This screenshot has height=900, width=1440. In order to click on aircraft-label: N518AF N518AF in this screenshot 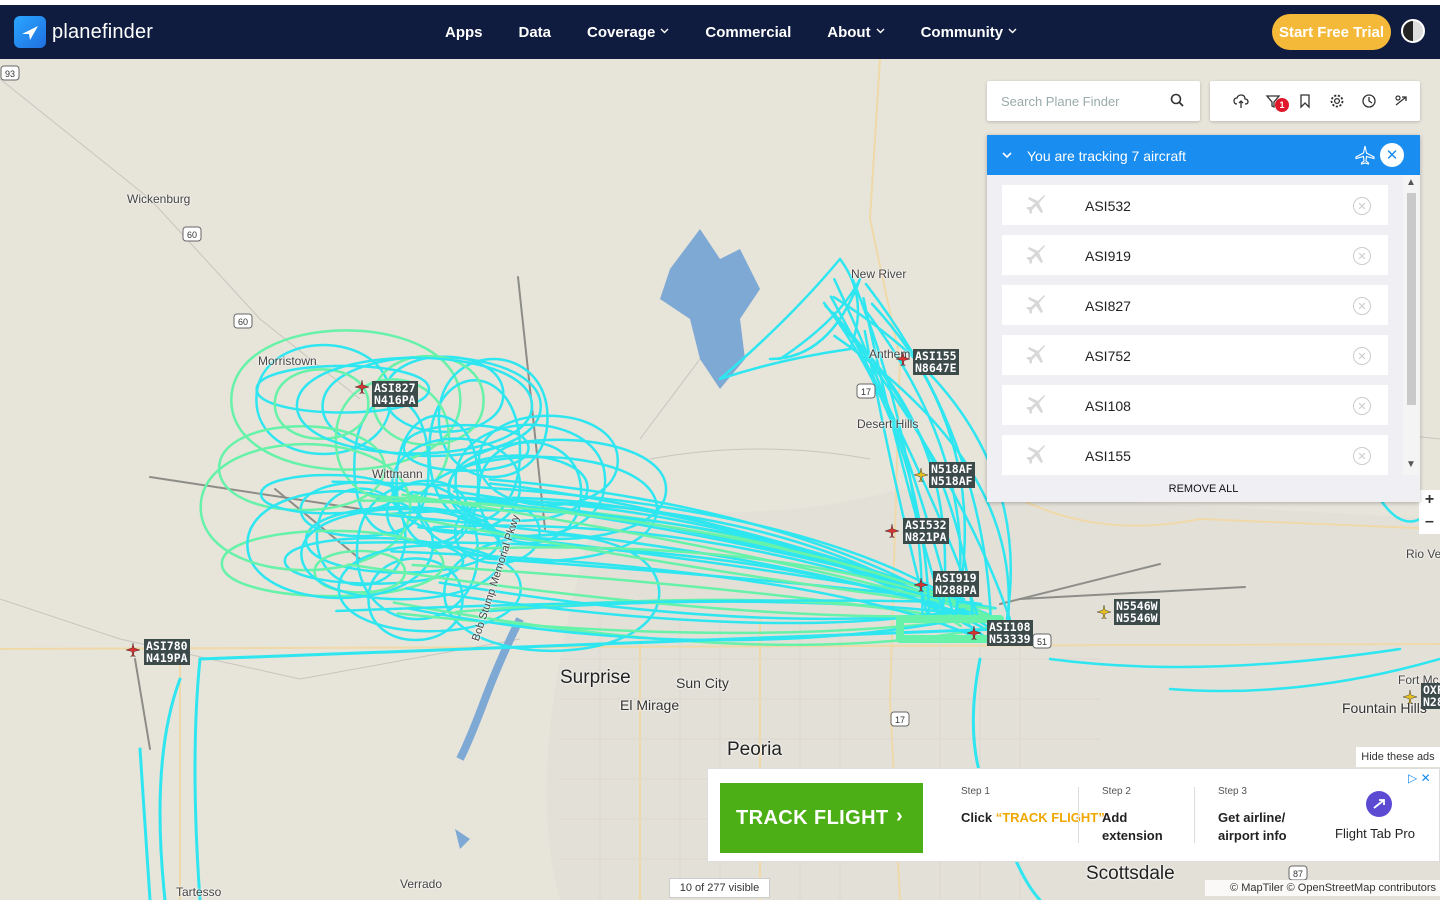, I will do `click(952, 475)`.